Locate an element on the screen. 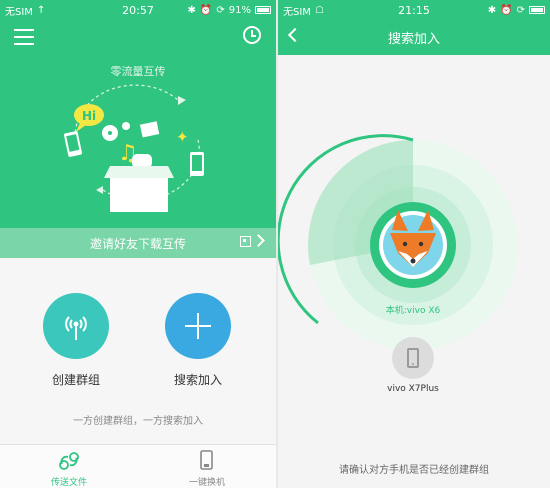 The width and height of the screenshot is (550, 488). qr-code-icon is located at coordinates (245, 241).